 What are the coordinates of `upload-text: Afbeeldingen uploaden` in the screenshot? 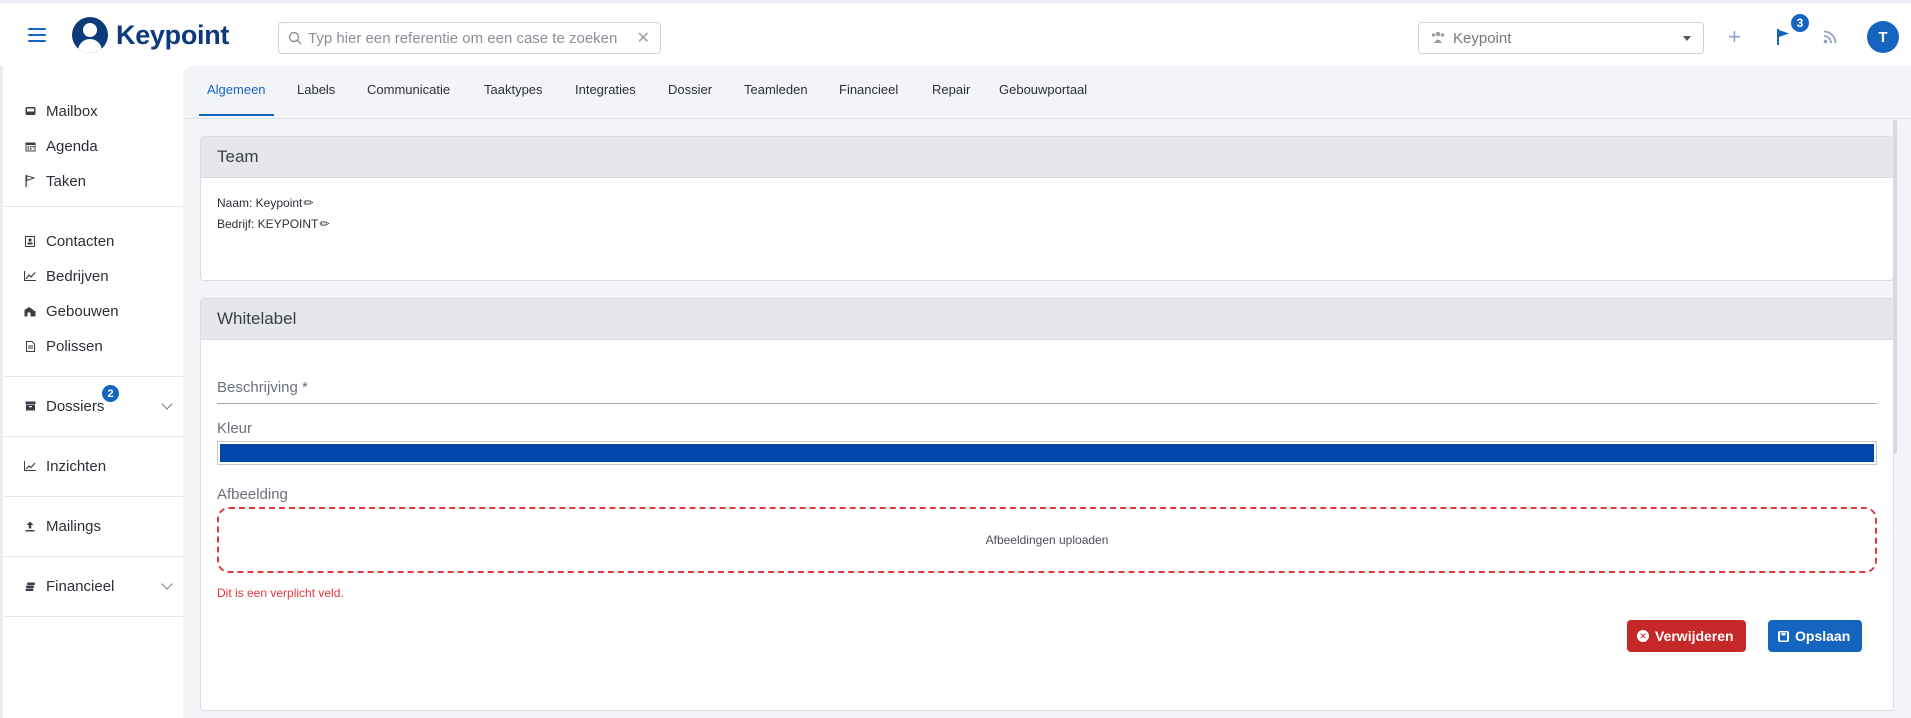 It's located at (1047, 540).